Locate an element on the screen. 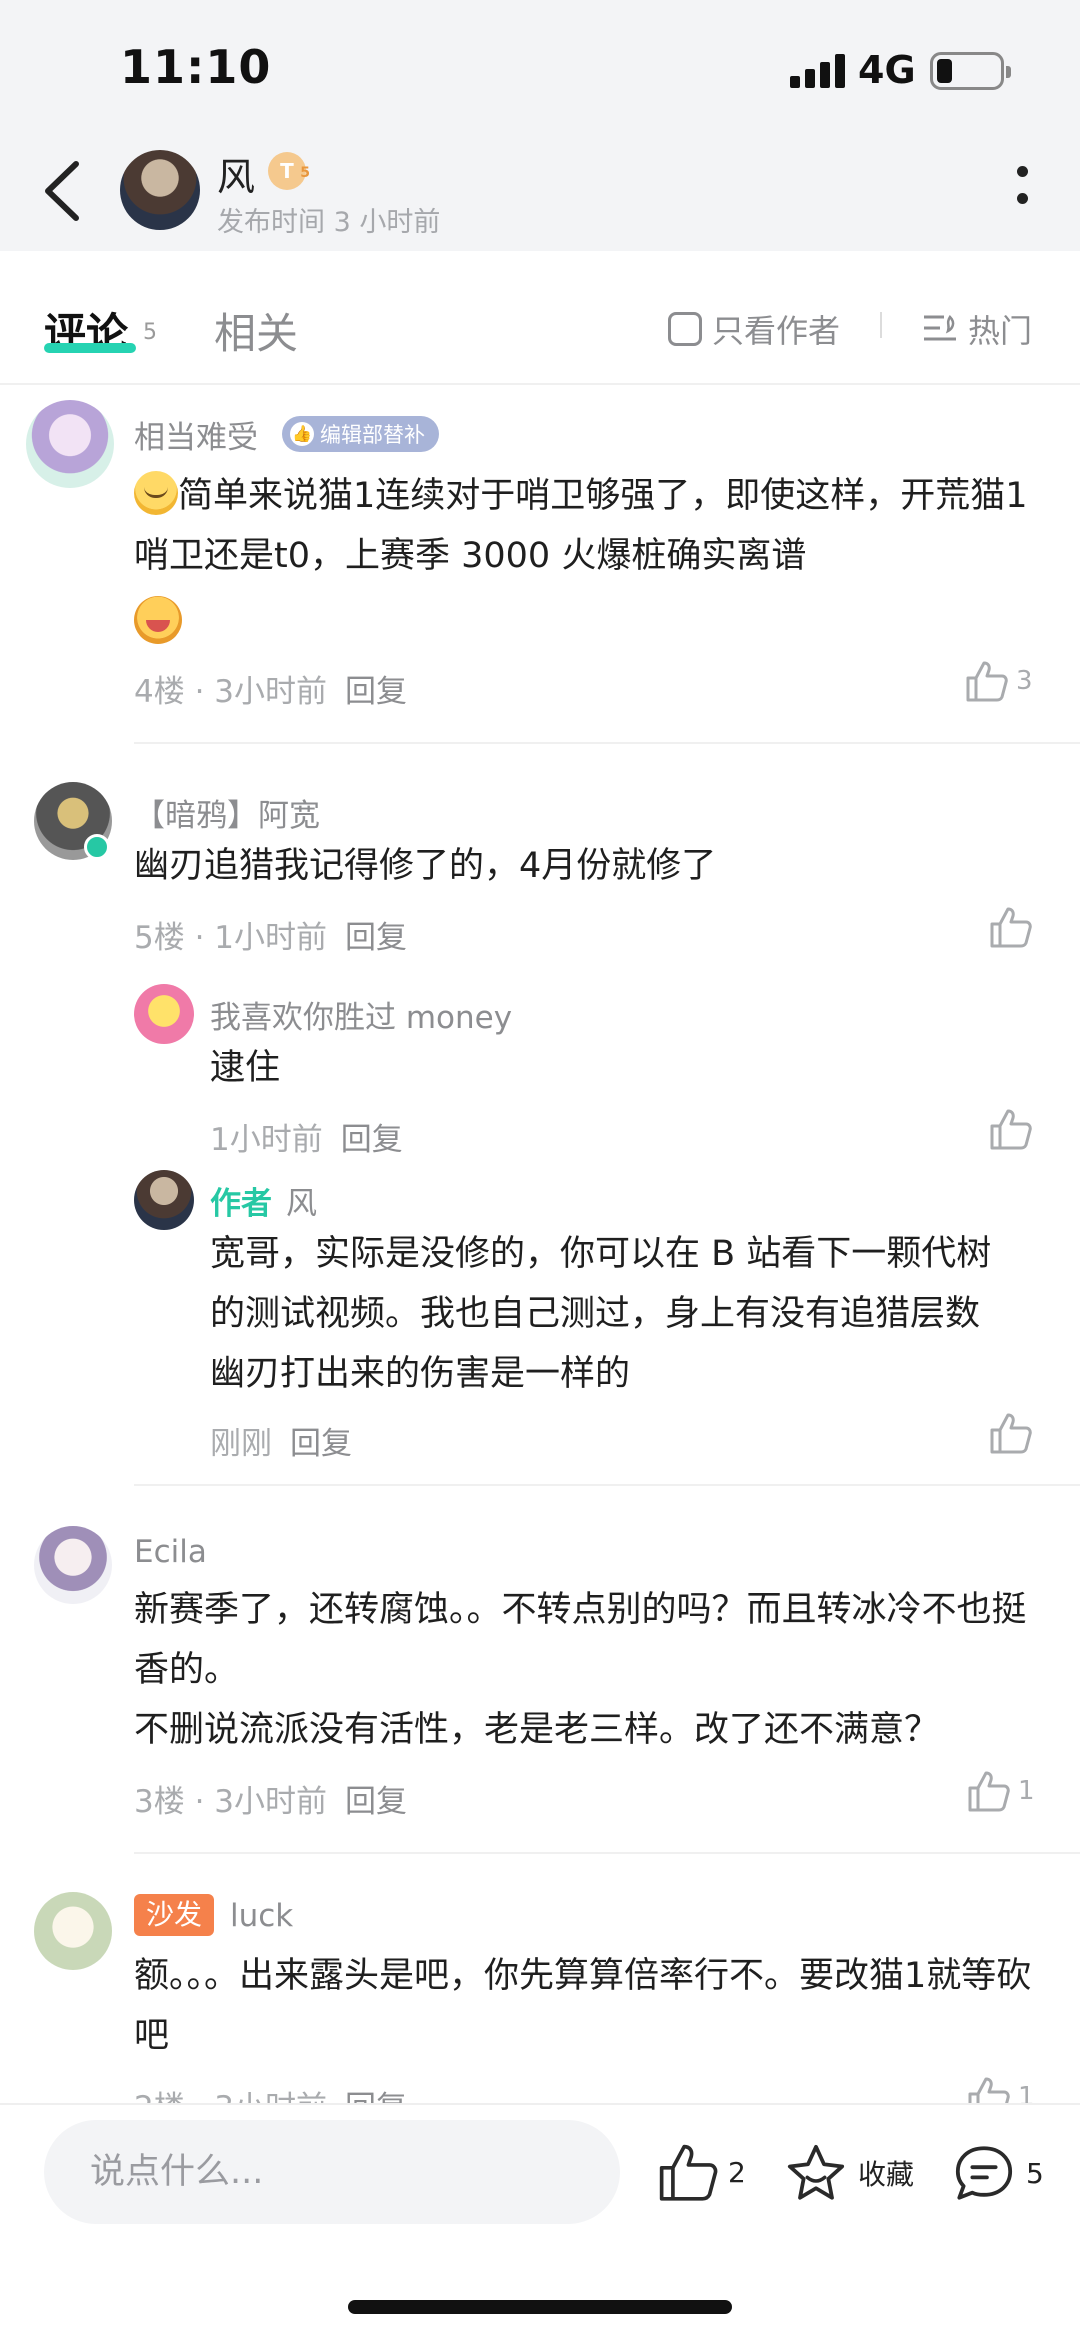  publish-time: 发布时间 3 小时前 is located at coordinates (329, 222).